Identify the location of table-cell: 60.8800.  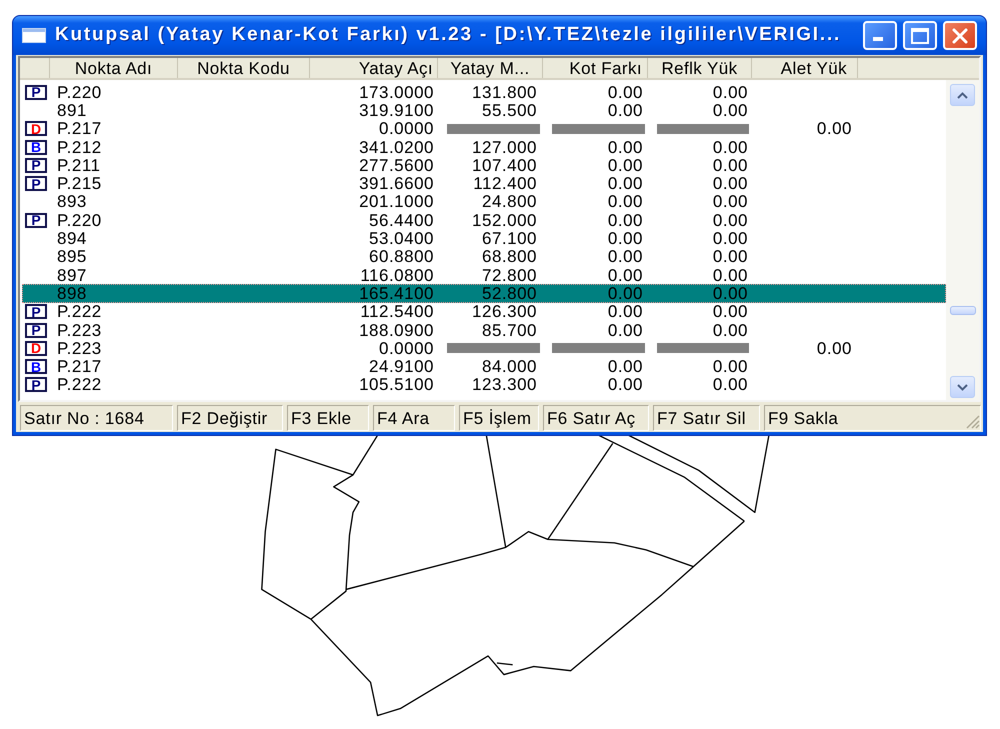
(401, 257).